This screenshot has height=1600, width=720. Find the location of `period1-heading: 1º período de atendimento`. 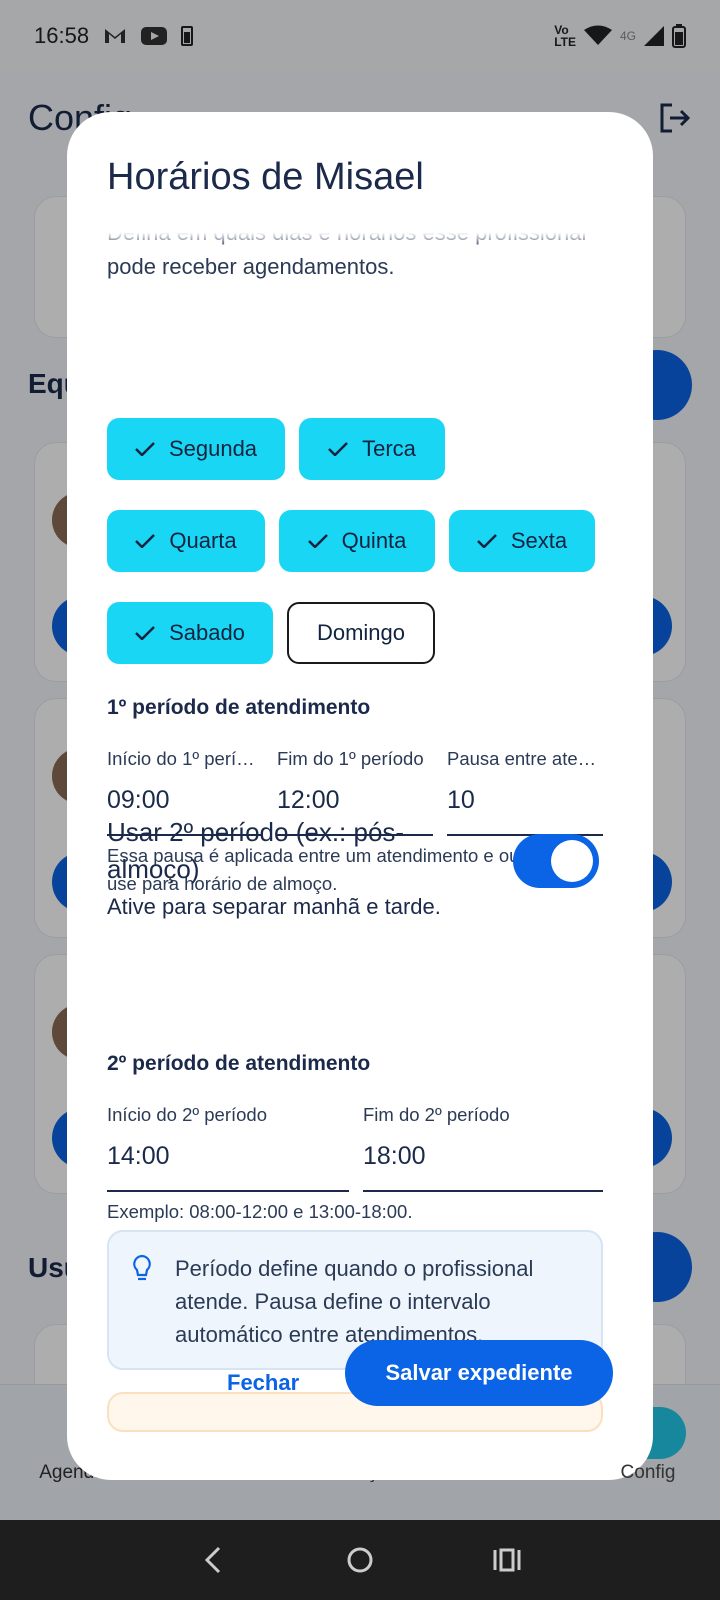

period1-heading: 1º período de atendimento is located at coordinates (239, 707).